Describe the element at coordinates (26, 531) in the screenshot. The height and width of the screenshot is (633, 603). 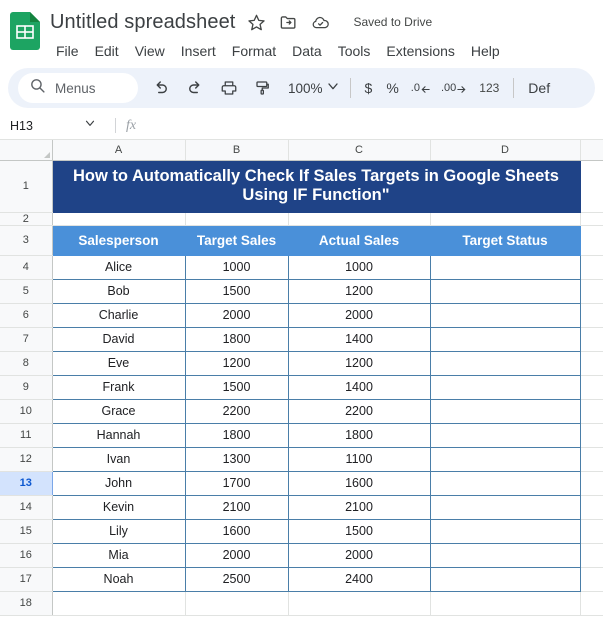
I see `row-header-15: 15` at that location.